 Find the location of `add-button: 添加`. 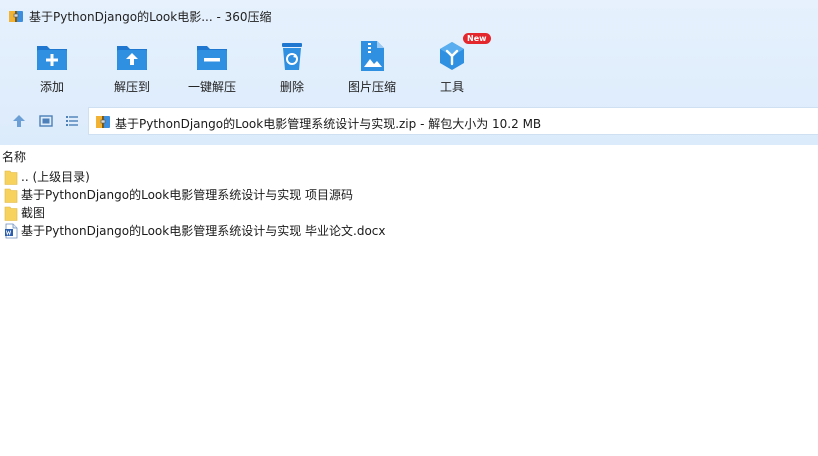

add-button: 添加 is located at coordinates (52, 67).